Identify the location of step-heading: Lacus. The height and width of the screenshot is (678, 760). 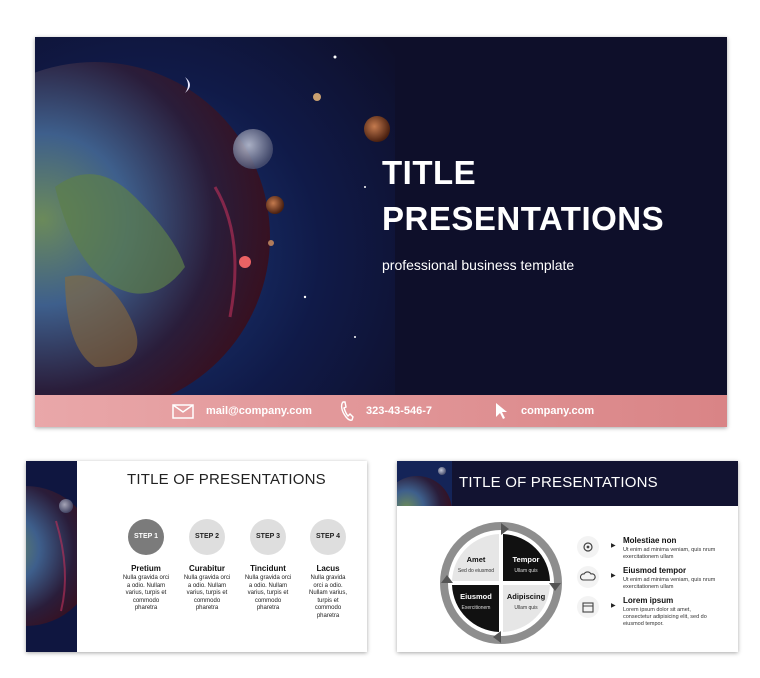
(328, 568).